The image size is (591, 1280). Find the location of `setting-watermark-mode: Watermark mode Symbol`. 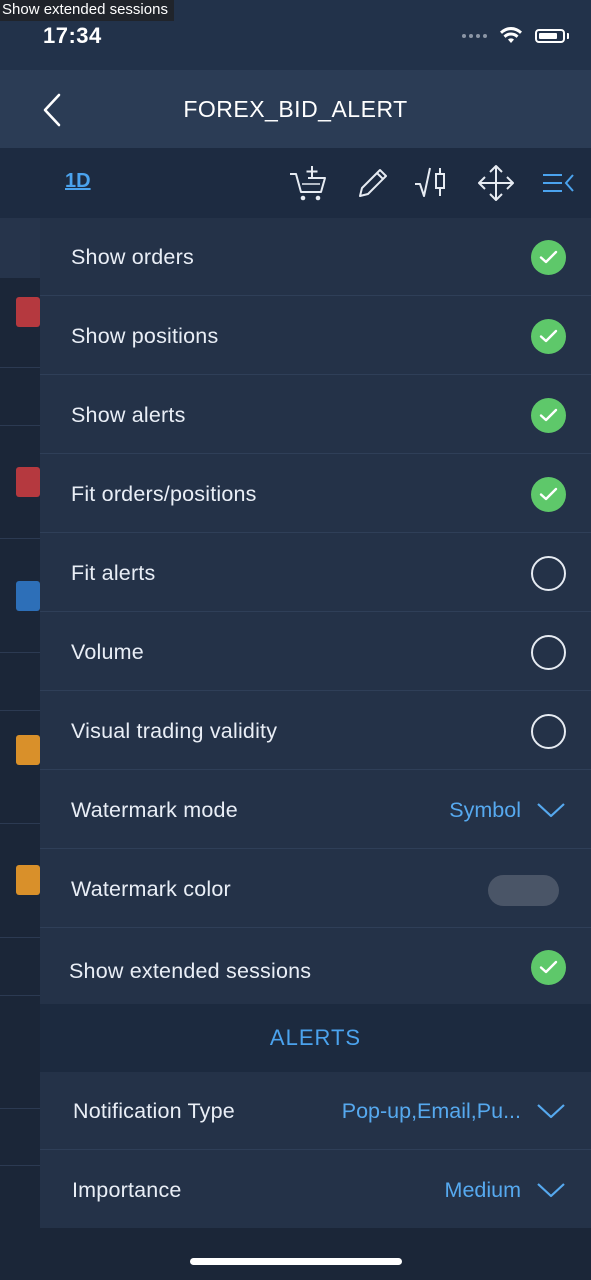

setting-watermark-mode: Watermark mode Symbol is located at coordinates (315, 810).